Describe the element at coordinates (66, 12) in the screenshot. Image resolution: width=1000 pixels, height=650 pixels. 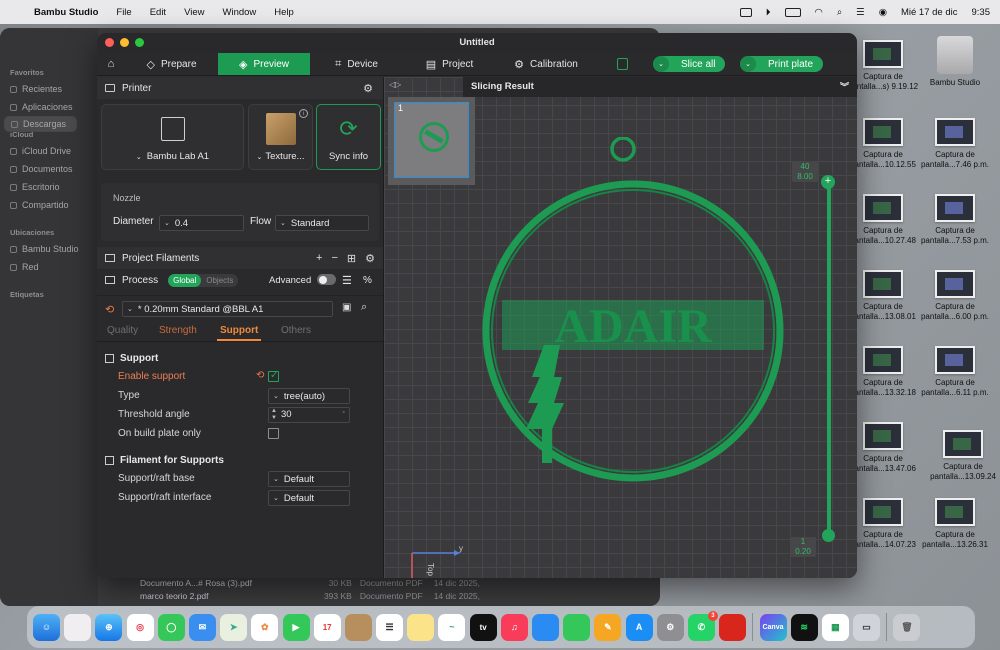
I see `menu-app-name: Bambu Studio` at that location.